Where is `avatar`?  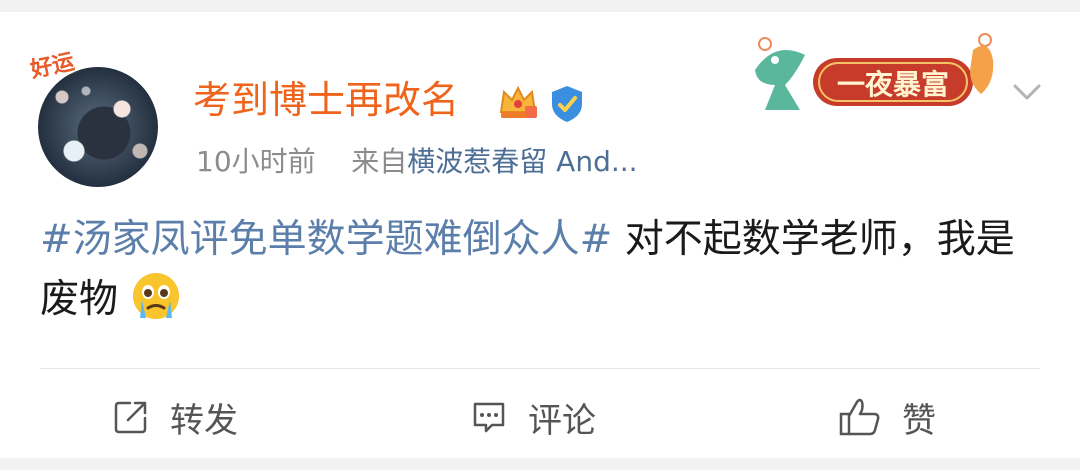
avatar is located at coordinates (98, 127).